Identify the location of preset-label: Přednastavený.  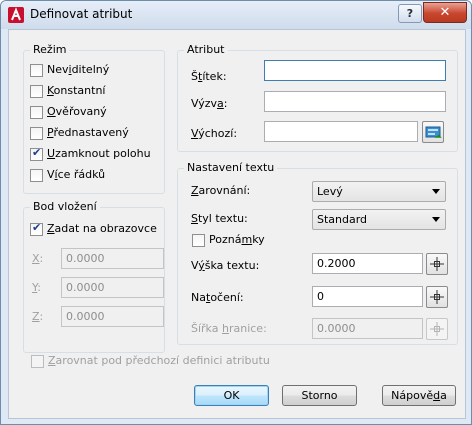
(88, 132).